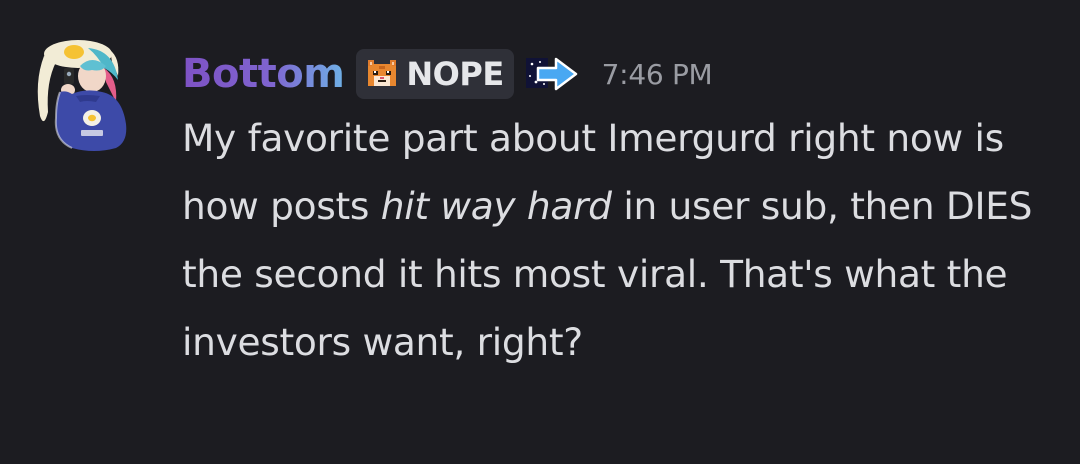  Describe the element at coordinates (87, 93) in the screenshot. I see `user-avatar` at that location.